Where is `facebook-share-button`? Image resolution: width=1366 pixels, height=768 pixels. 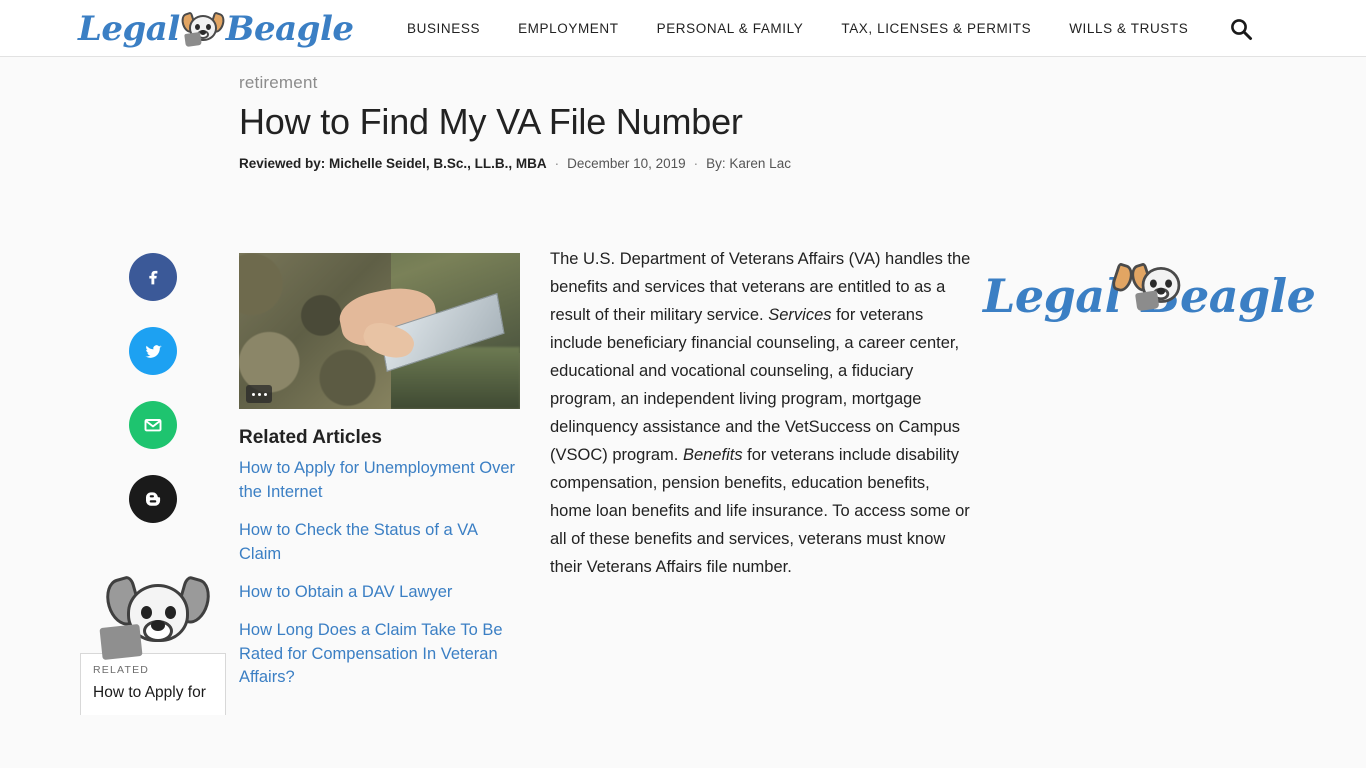 facebook-share-button is located at coordinates (153, 277).